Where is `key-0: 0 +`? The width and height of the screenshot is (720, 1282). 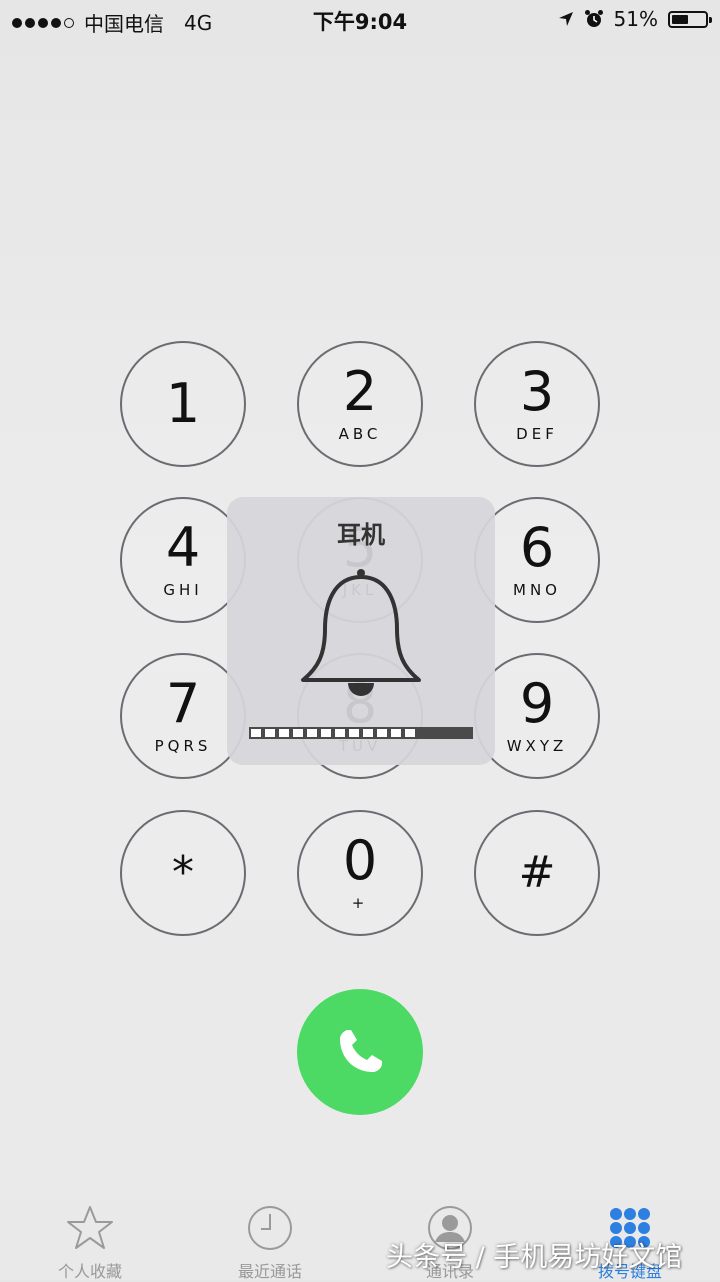
key-0: 0 + is located at coordinates (360, 873).